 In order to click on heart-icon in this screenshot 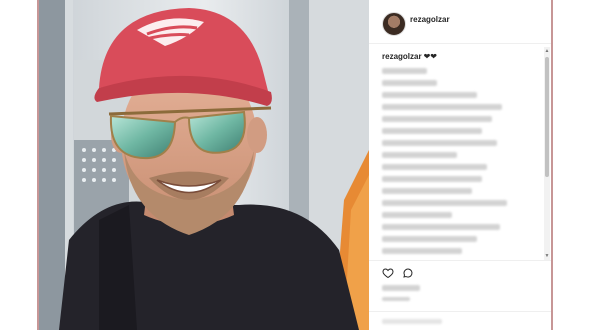, I will do `click(388, 273)`.